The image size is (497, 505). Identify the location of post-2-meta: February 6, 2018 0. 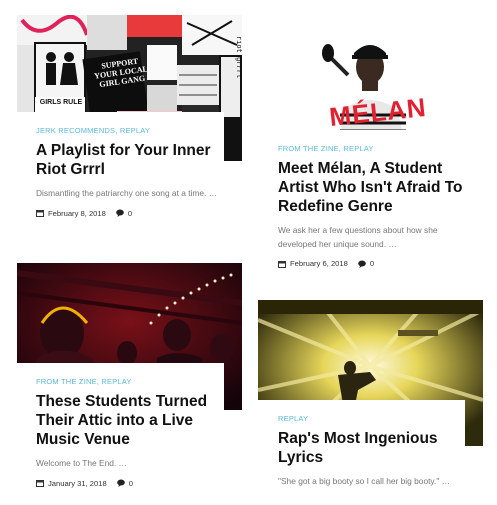
(371, 263).